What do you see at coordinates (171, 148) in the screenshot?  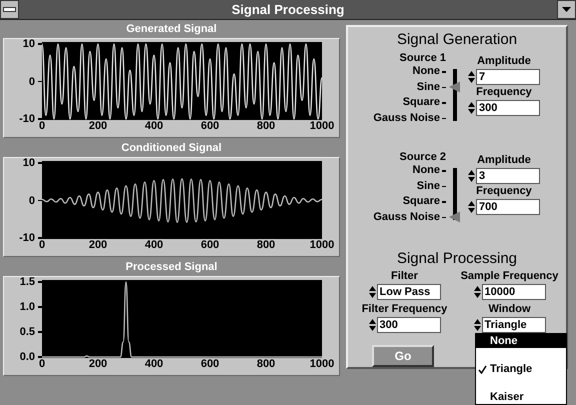 I see `graph-title: Conditioned Signal` at bounding box center [171, 148].